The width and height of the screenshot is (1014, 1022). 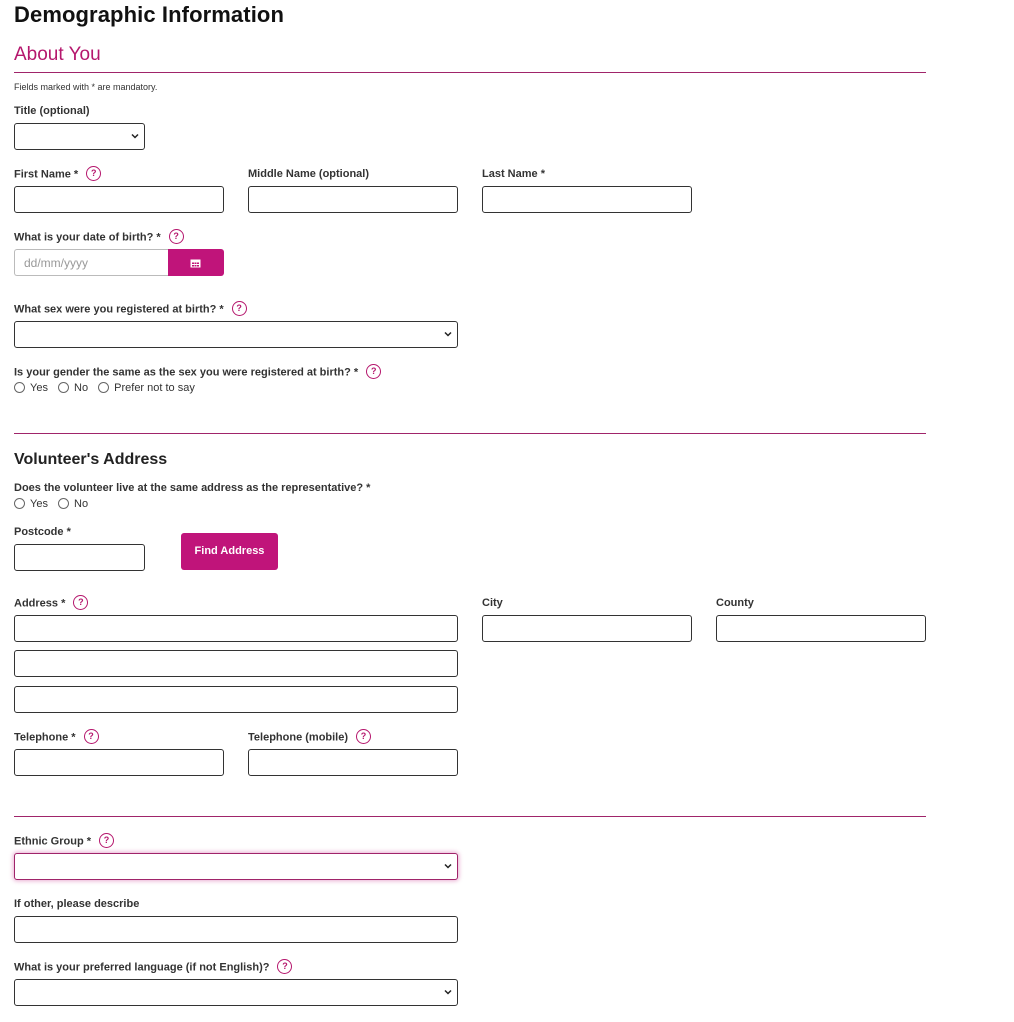 I want to click on same-address-option-yes: Yes, so click(x=31, y=503).